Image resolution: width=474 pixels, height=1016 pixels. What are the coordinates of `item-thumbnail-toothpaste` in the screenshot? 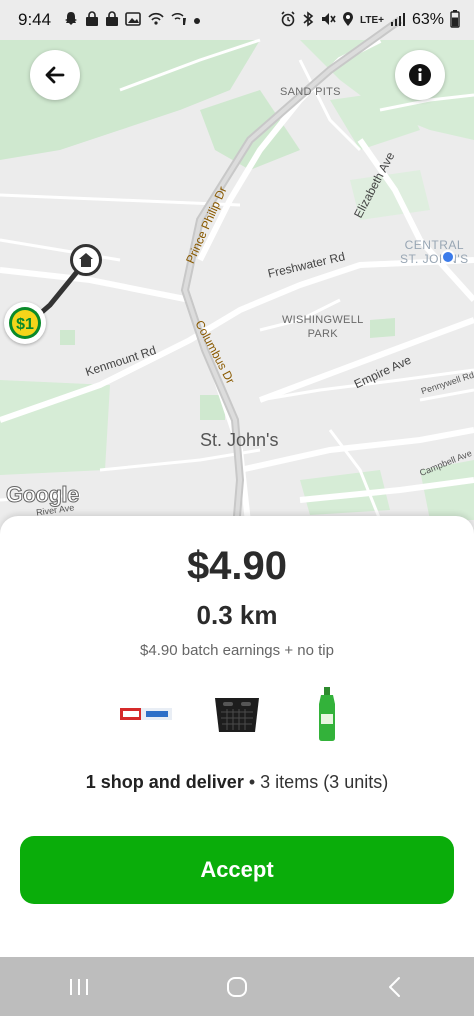 It's located at (147, 714).